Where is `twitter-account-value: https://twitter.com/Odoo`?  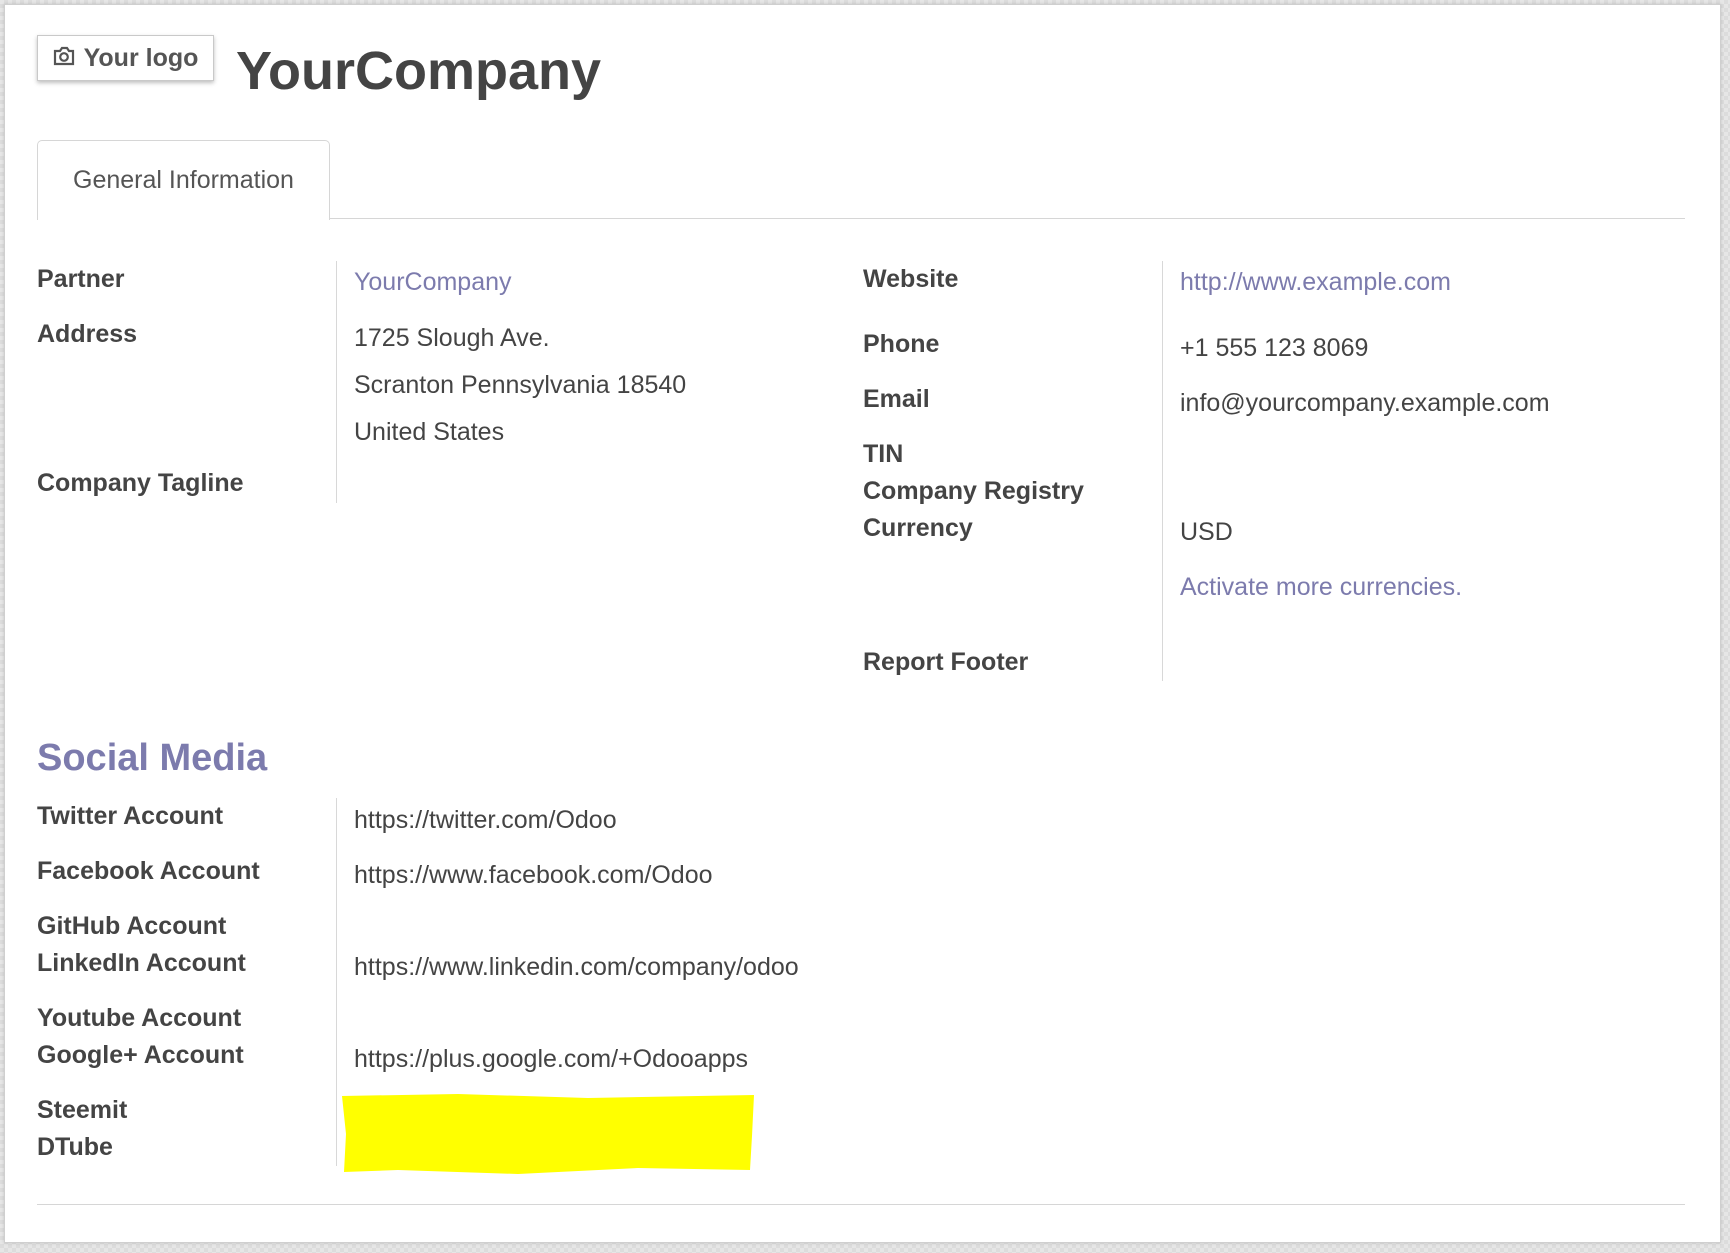 twitter-account-value: https://twitter.com/Odoo is located at coordinates (485, 820).